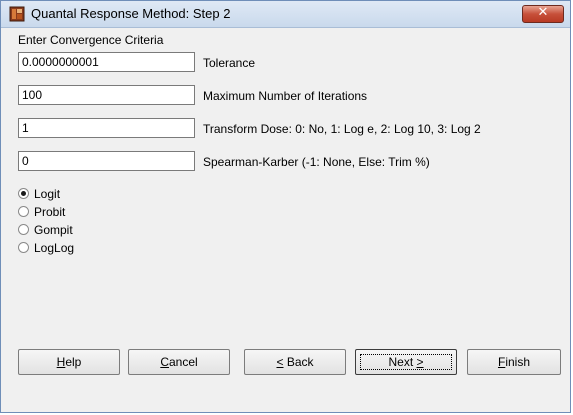 The width and height of the screenshot is (573, 415). I want to click on spearman-karber-input: 0, so click(106, 161).